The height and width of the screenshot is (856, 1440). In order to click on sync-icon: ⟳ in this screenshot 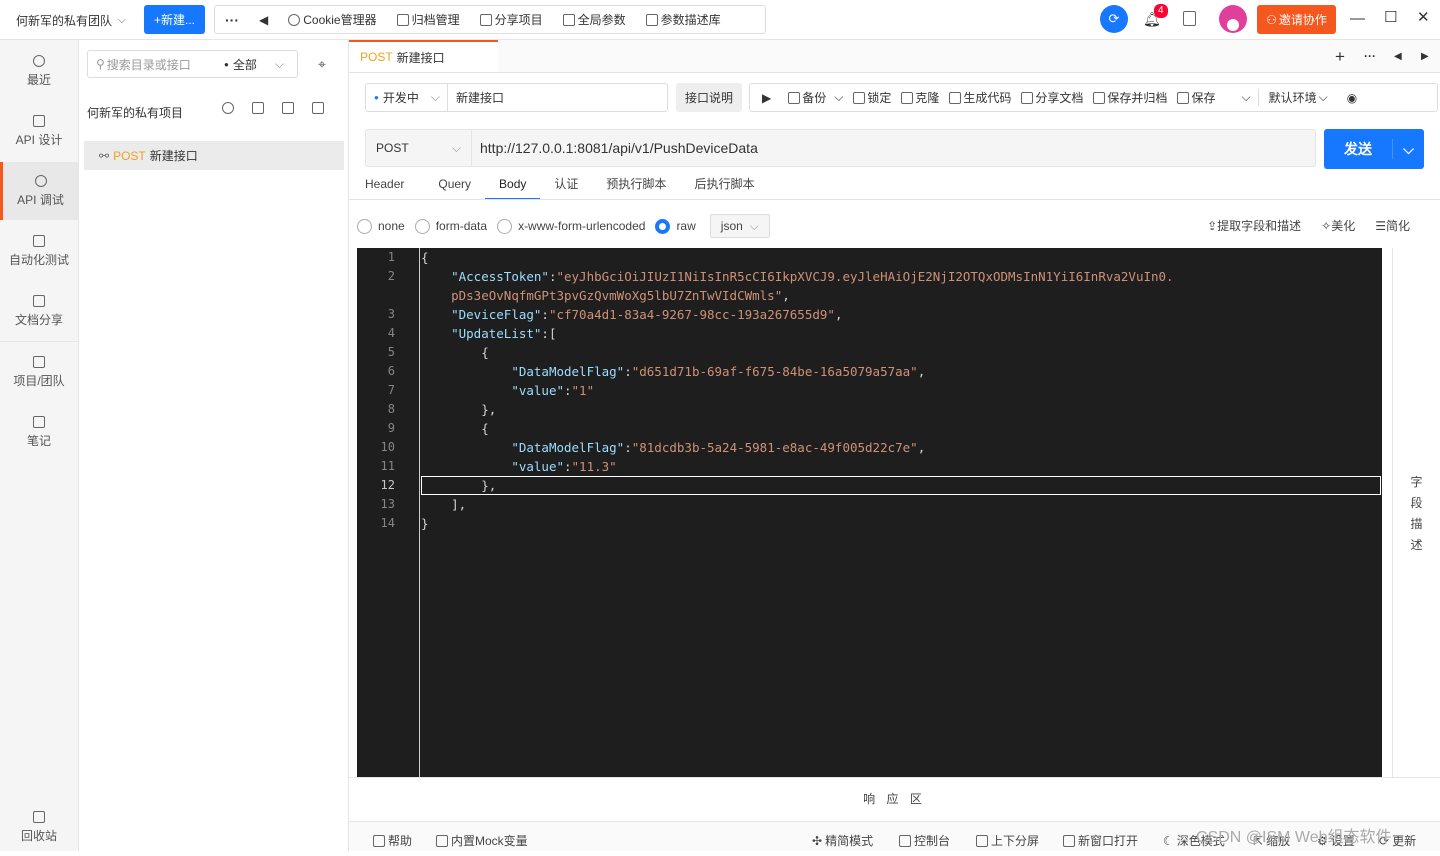, I will do `click(1114, 19)`.